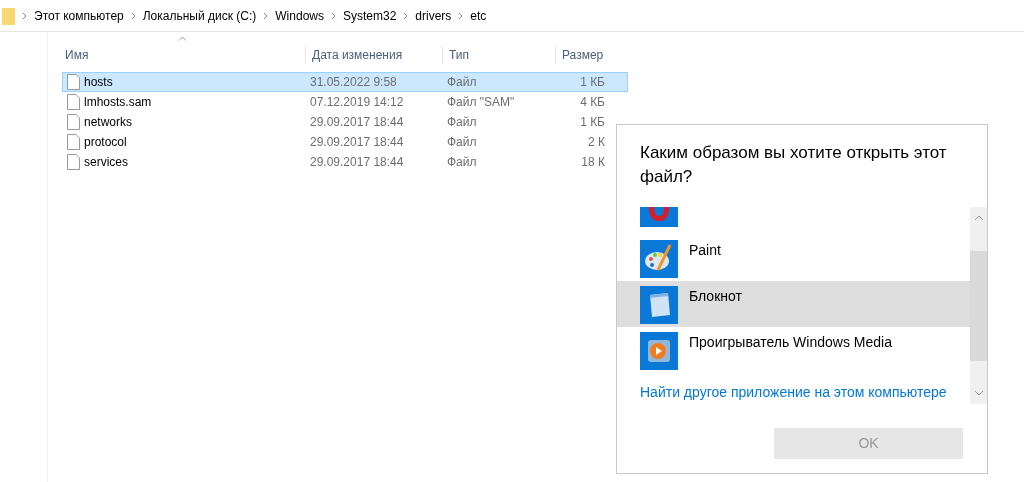 This screenshot has width=1024, height=482. What do you see at coordinates (793, 304) in the screenshot?
I see `app-option: Блокнот` at bounding box center [793, 304].